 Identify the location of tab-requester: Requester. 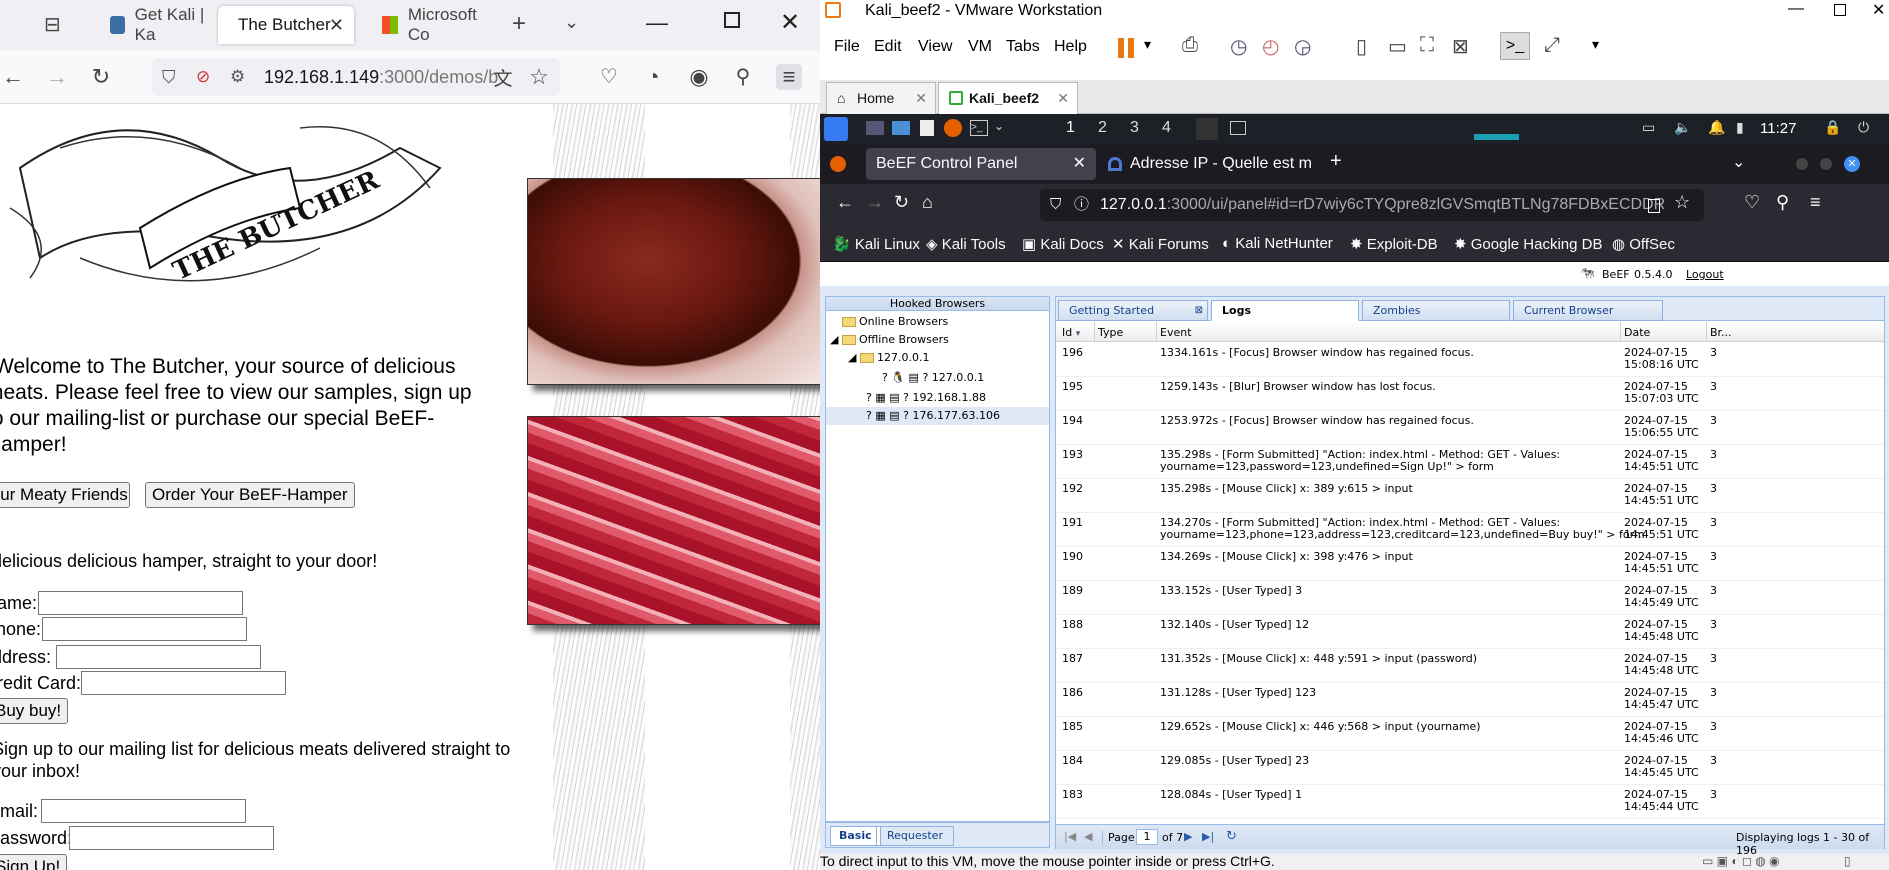
(915, 836).